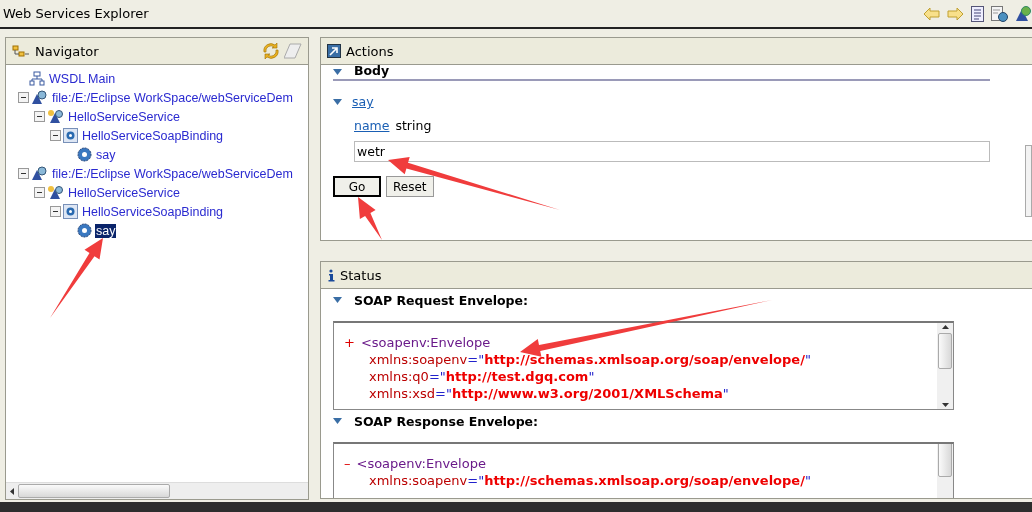  What do you see at coordinates (370, 218) in the screenshot?
I see `annotation-arrow` at bounding box center [370, 218].